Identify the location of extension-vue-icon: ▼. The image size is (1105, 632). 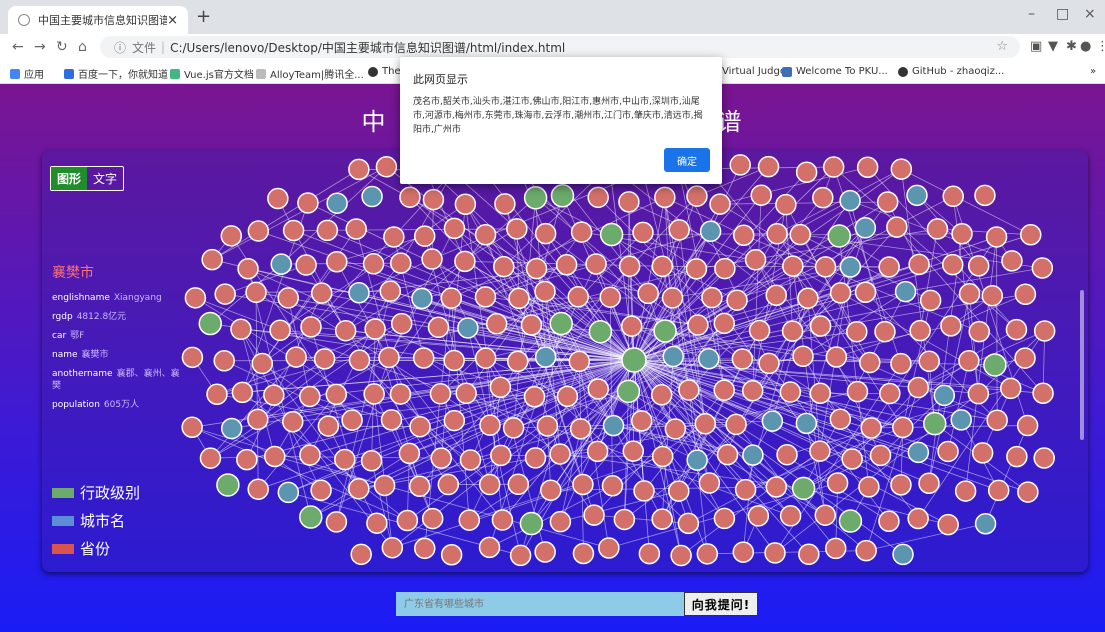
(1053, 46).